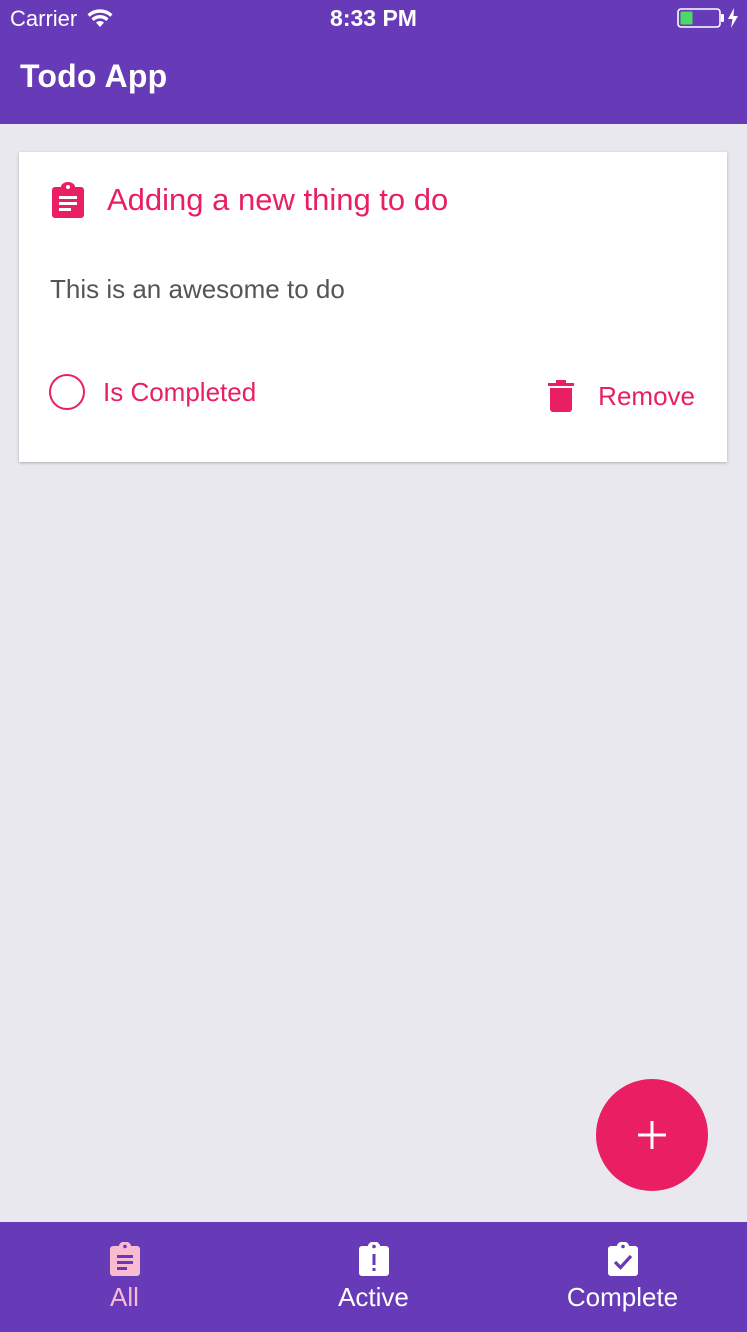 This screenshot has width=747, height=1332. I want to click on nav-item-complete: Complete, so click(622, 1277).